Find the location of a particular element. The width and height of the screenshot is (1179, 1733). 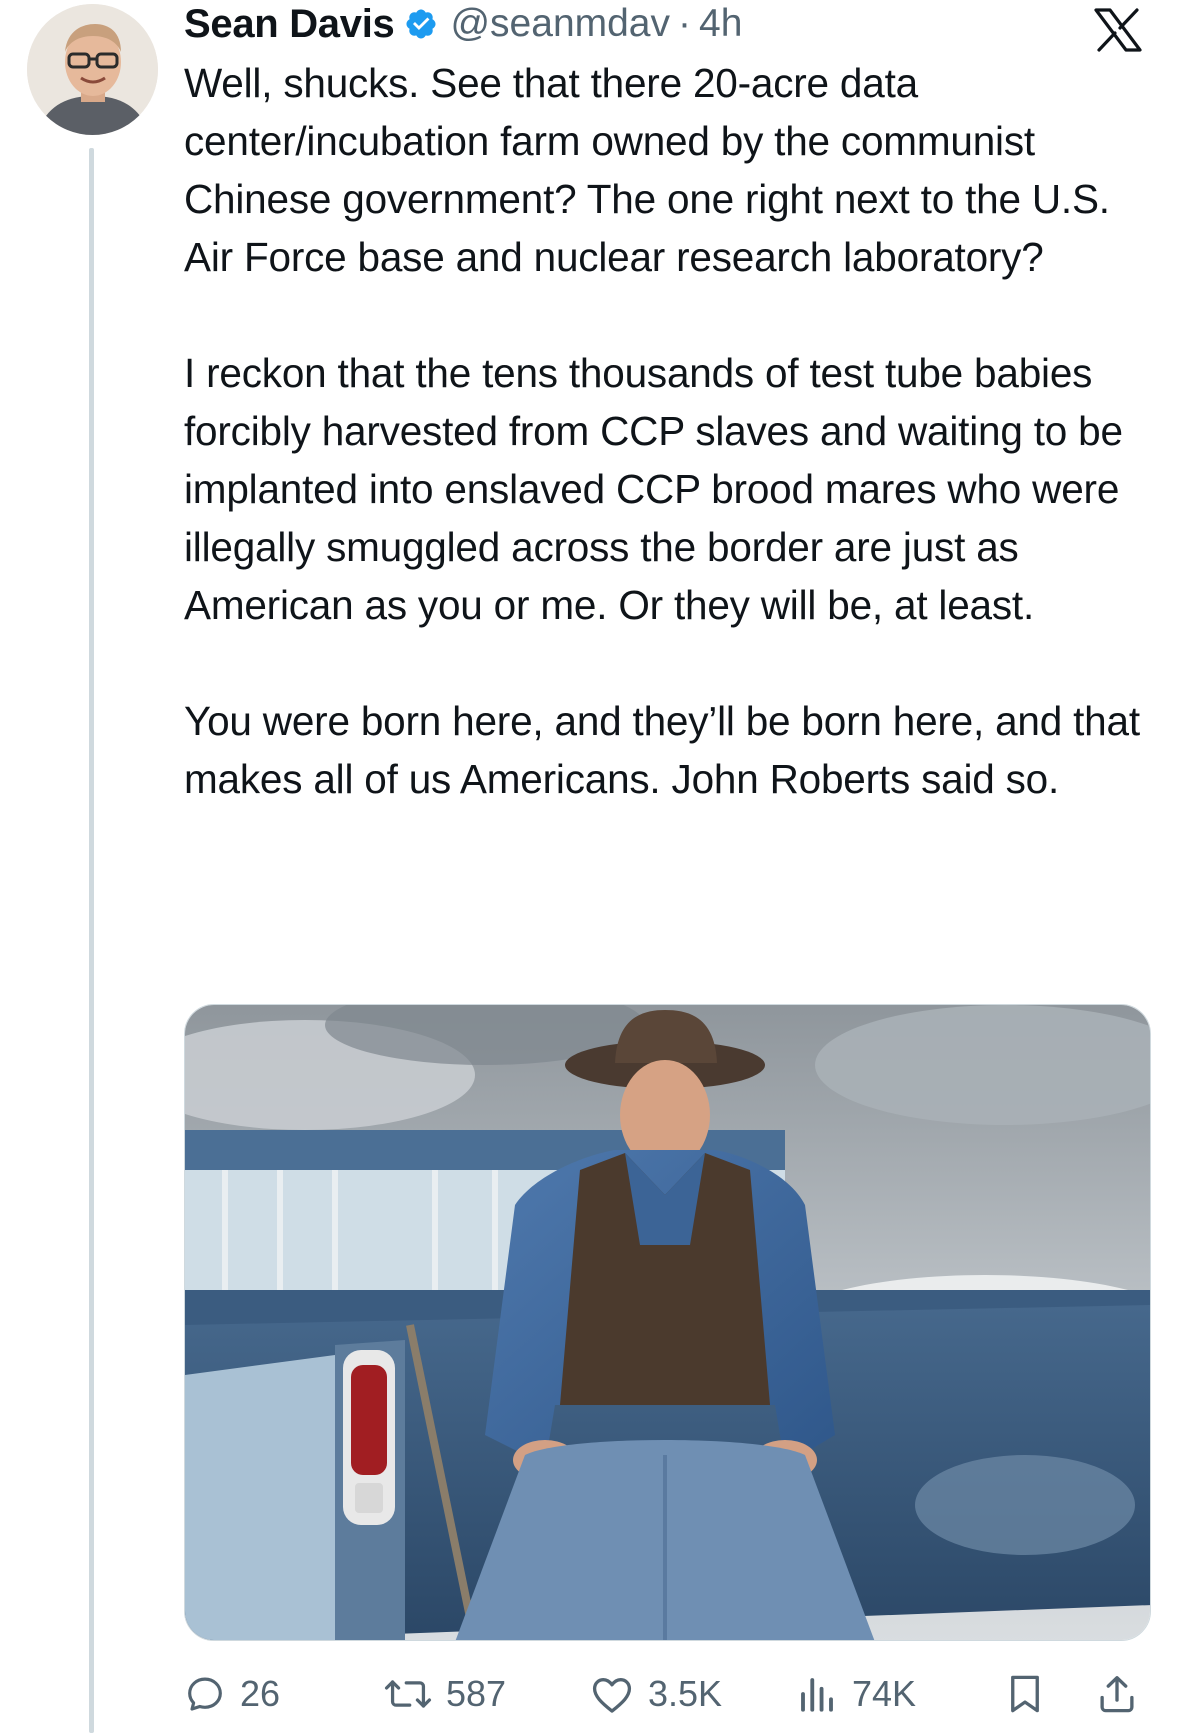

share-icon is located at coordinates (1117, 1694).